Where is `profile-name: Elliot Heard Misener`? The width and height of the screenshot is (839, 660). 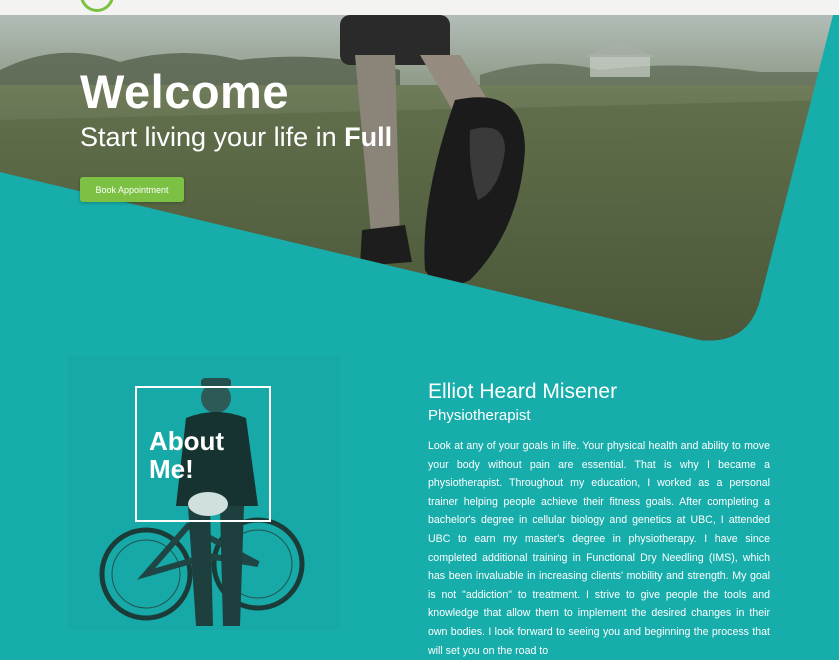 profile-name: Elliot Heard Misener is located at coordinates (523, 391).